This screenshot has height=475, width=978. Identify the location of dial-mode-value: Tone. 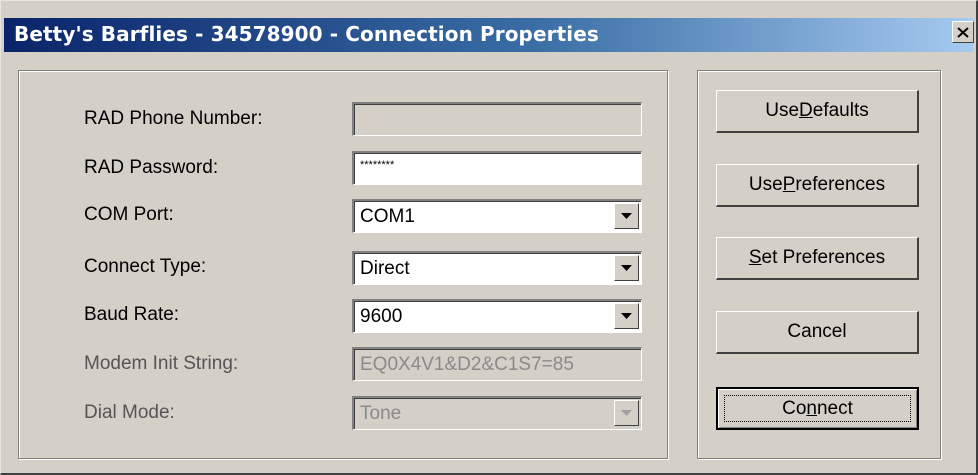
(381, 413).